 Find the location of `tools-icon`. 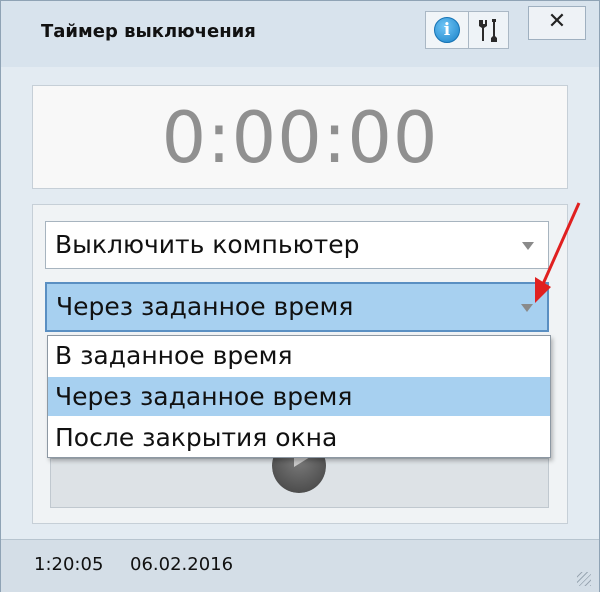

tools-icon is located at coordinates (488, 30).